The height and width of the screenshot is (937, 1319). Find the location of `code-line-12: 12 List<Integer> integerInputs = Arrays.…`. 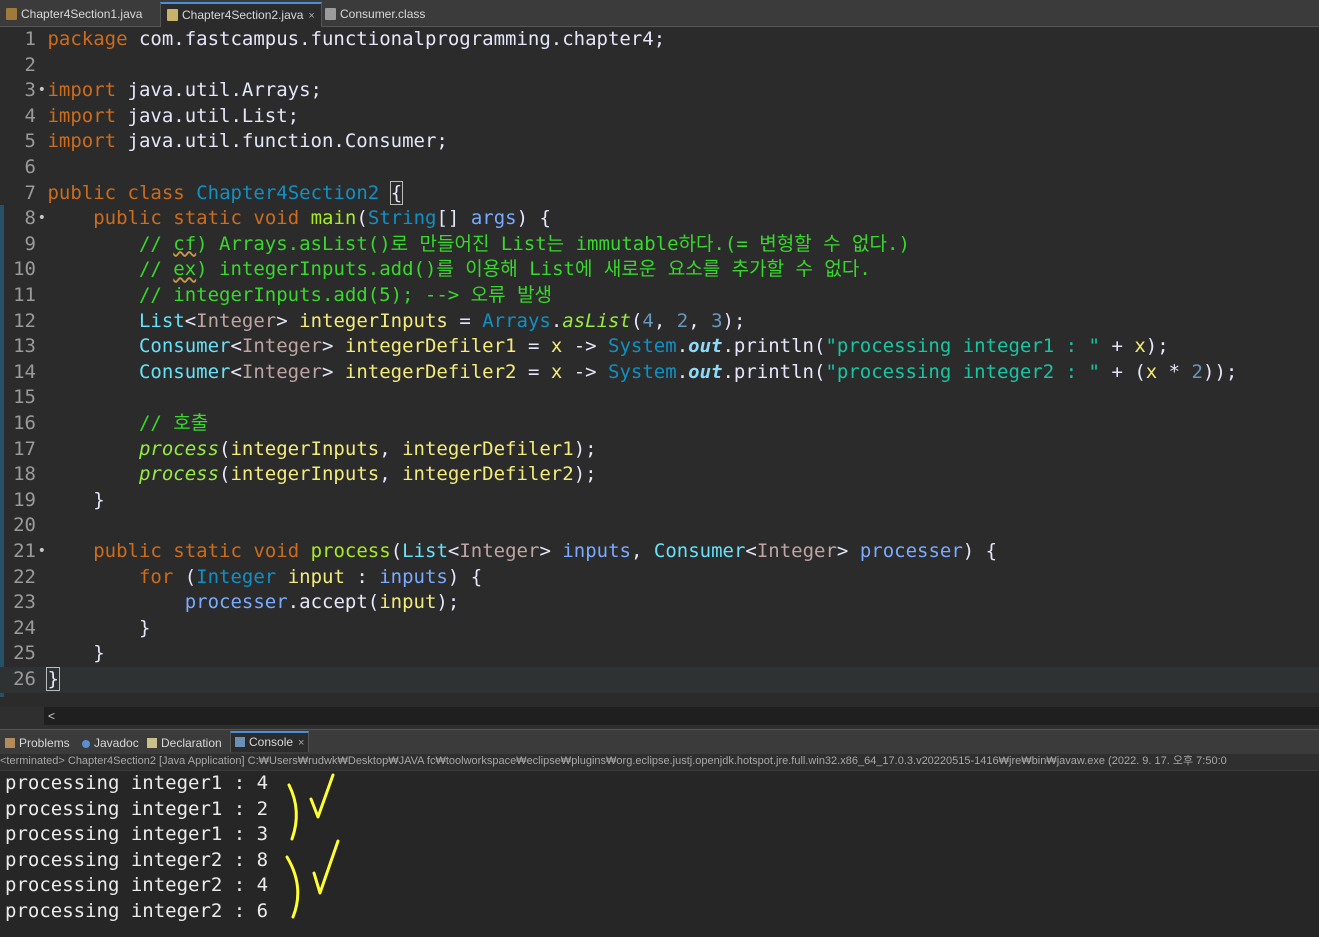

code-line-12: 12 List<Integer> integerInputs = Arrays.… is located at coordinates (659, 322).